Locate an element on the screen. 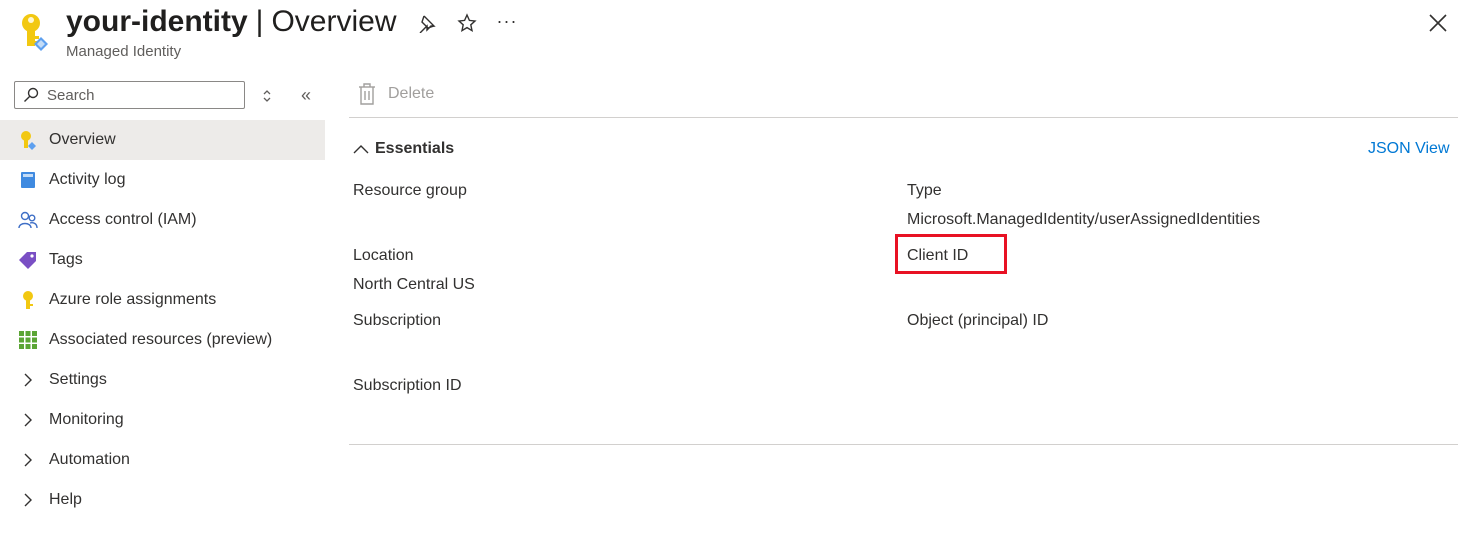  double-chevron-left-icon: « is located at coordinates (305, 94).